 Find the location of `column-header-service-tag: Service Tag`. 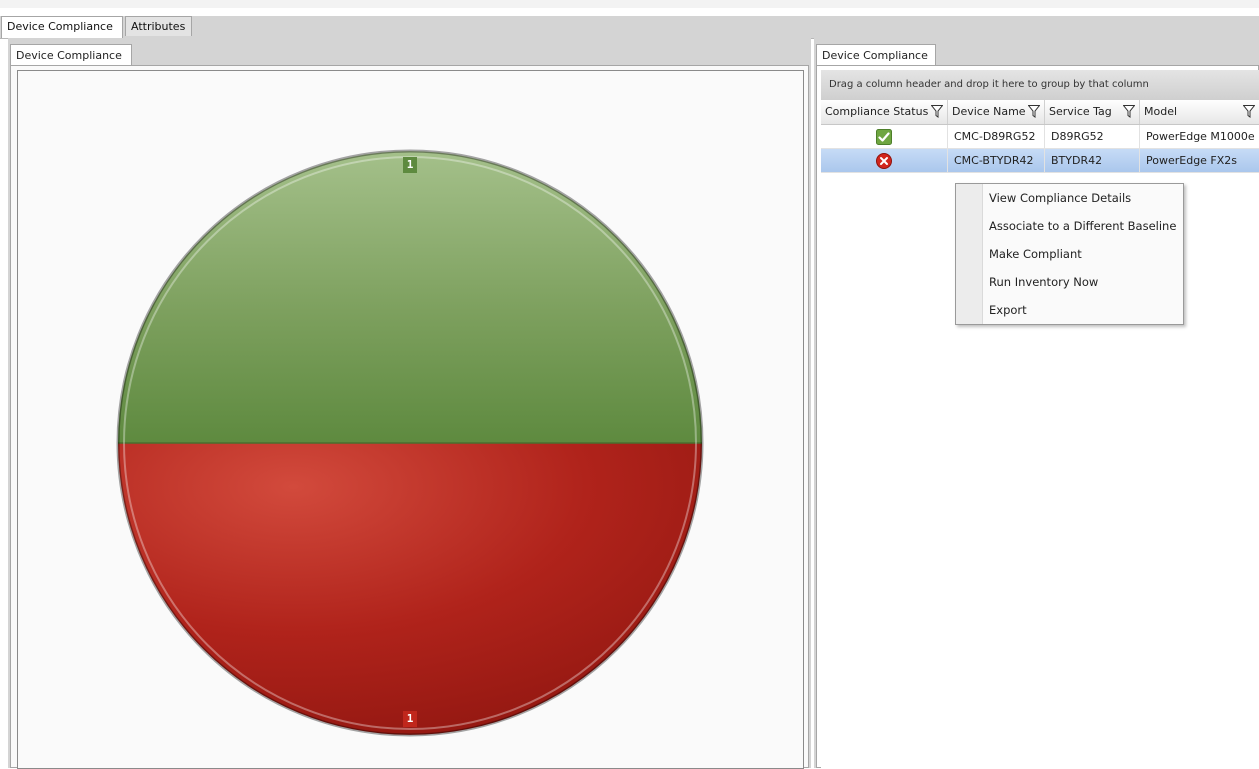

column-header-service-tag: Service Tag is located at coordinates (1092, 112).